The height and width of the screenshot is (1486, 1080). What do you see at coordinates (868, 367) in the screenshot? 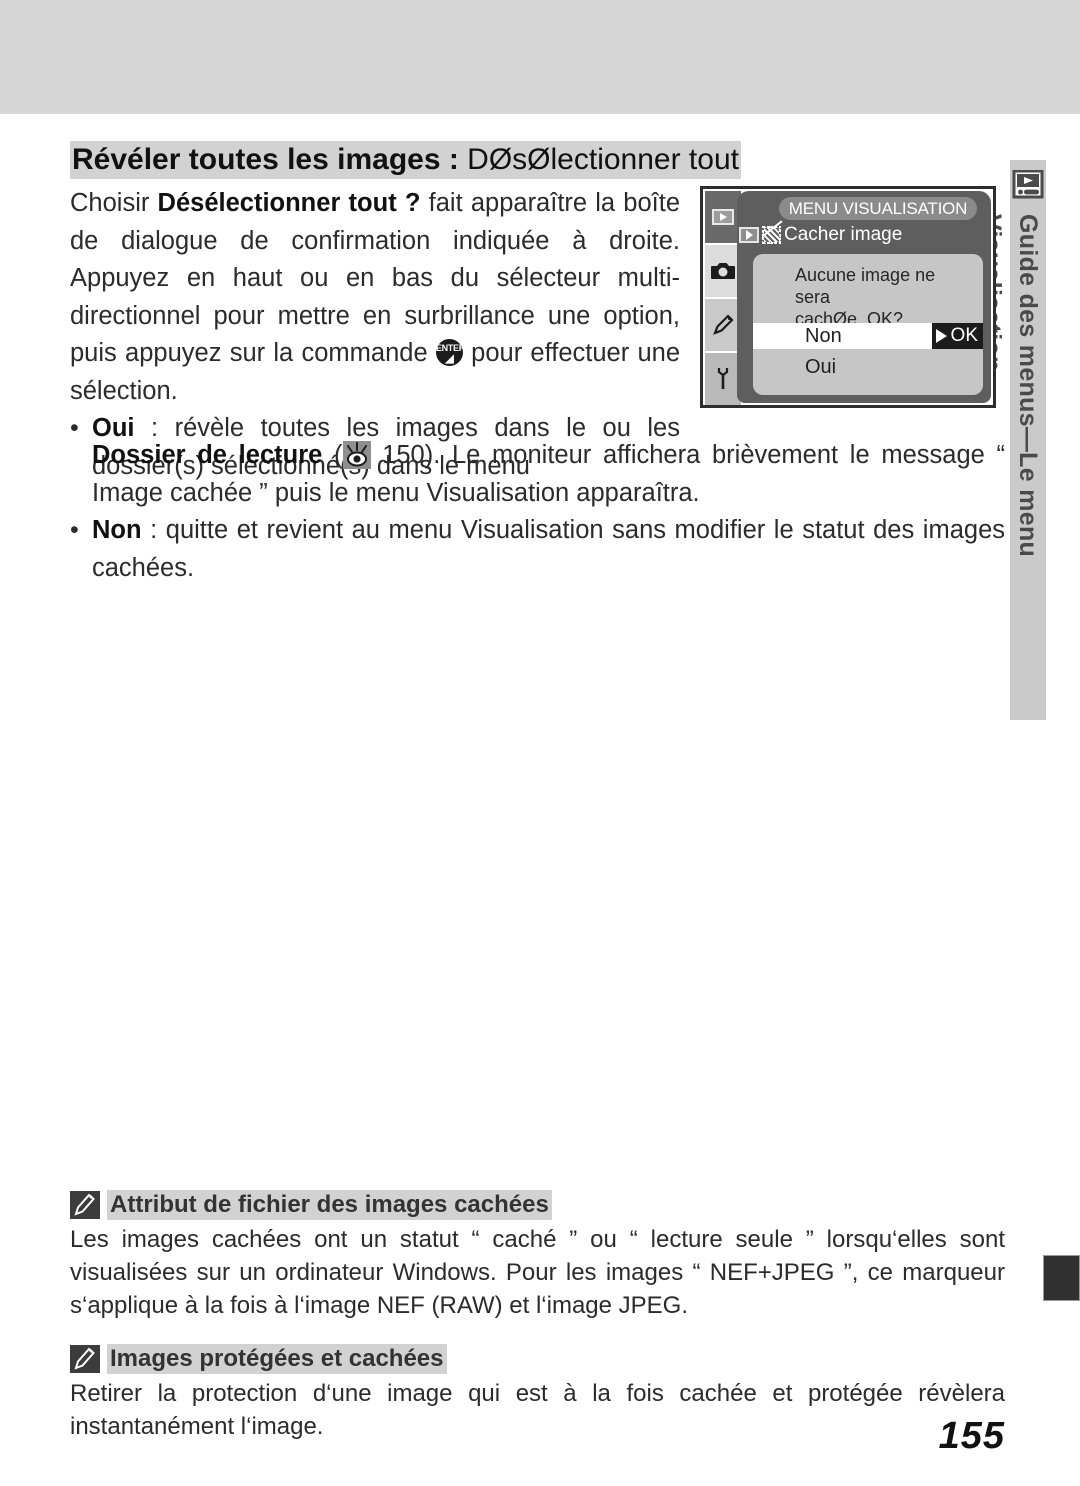
I see `dialog-option-oui: Oui` at bounding box center [868, 367].